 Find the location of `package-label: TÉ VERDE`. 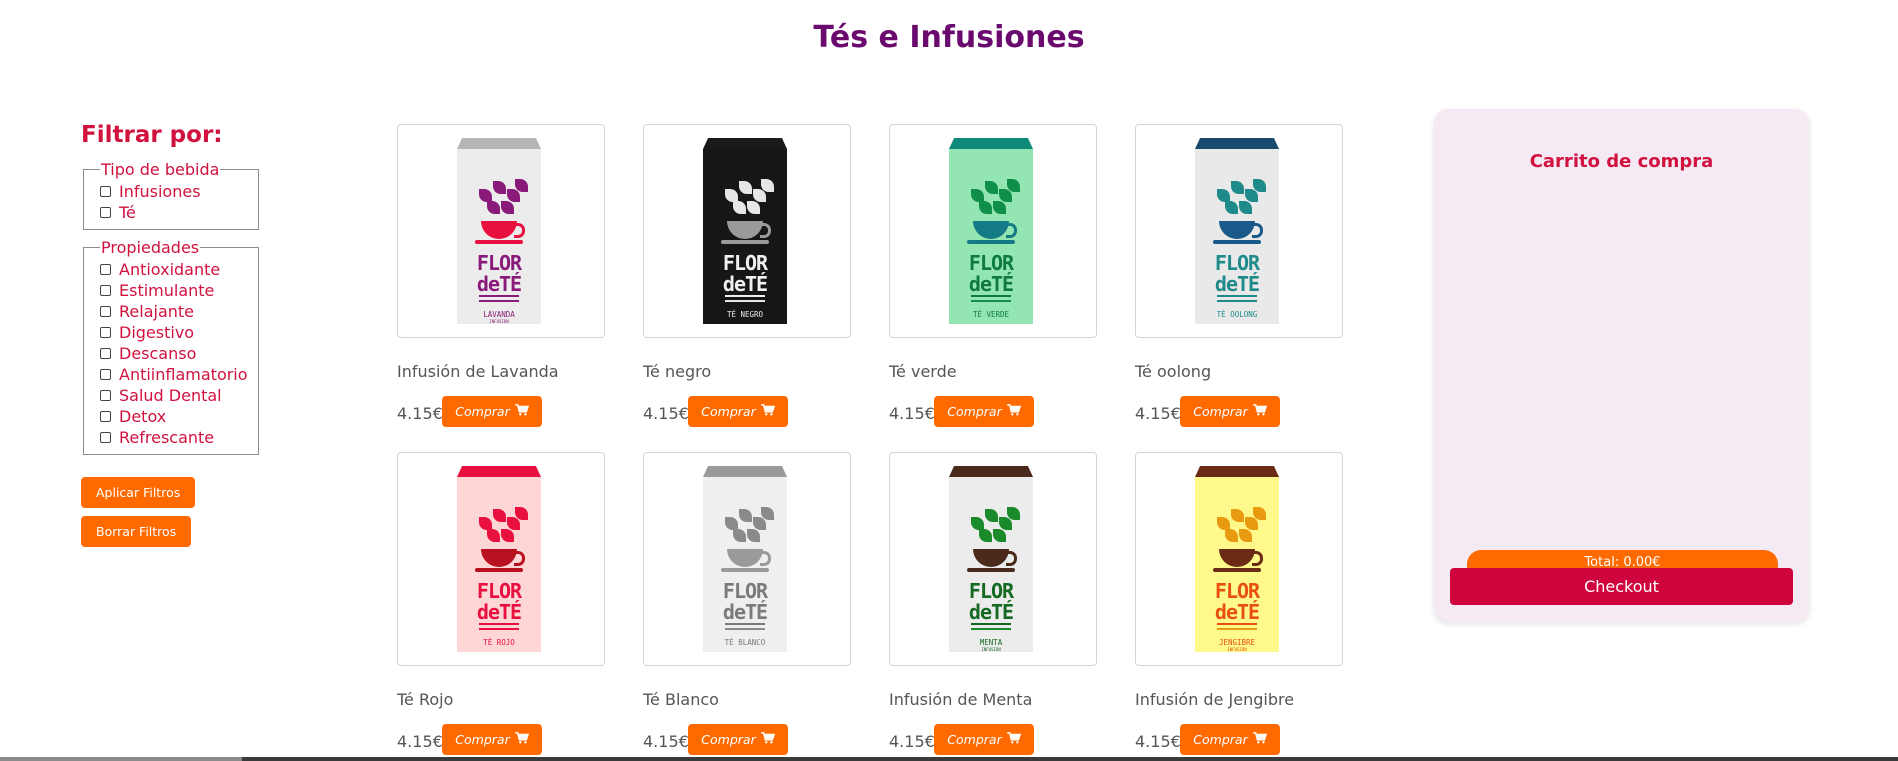

package-label: TÉ VERDE is located at coordinates (991, 314).